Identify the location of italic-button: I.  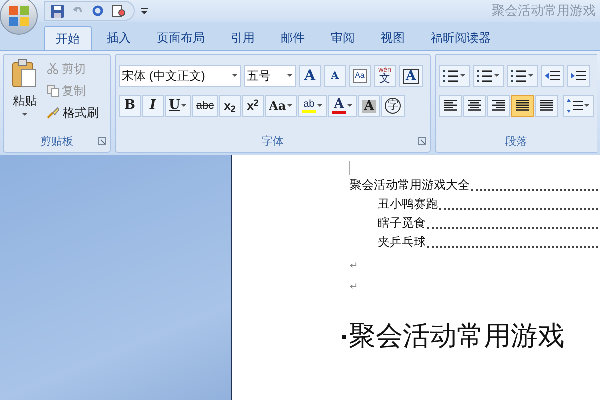
(153, 106).